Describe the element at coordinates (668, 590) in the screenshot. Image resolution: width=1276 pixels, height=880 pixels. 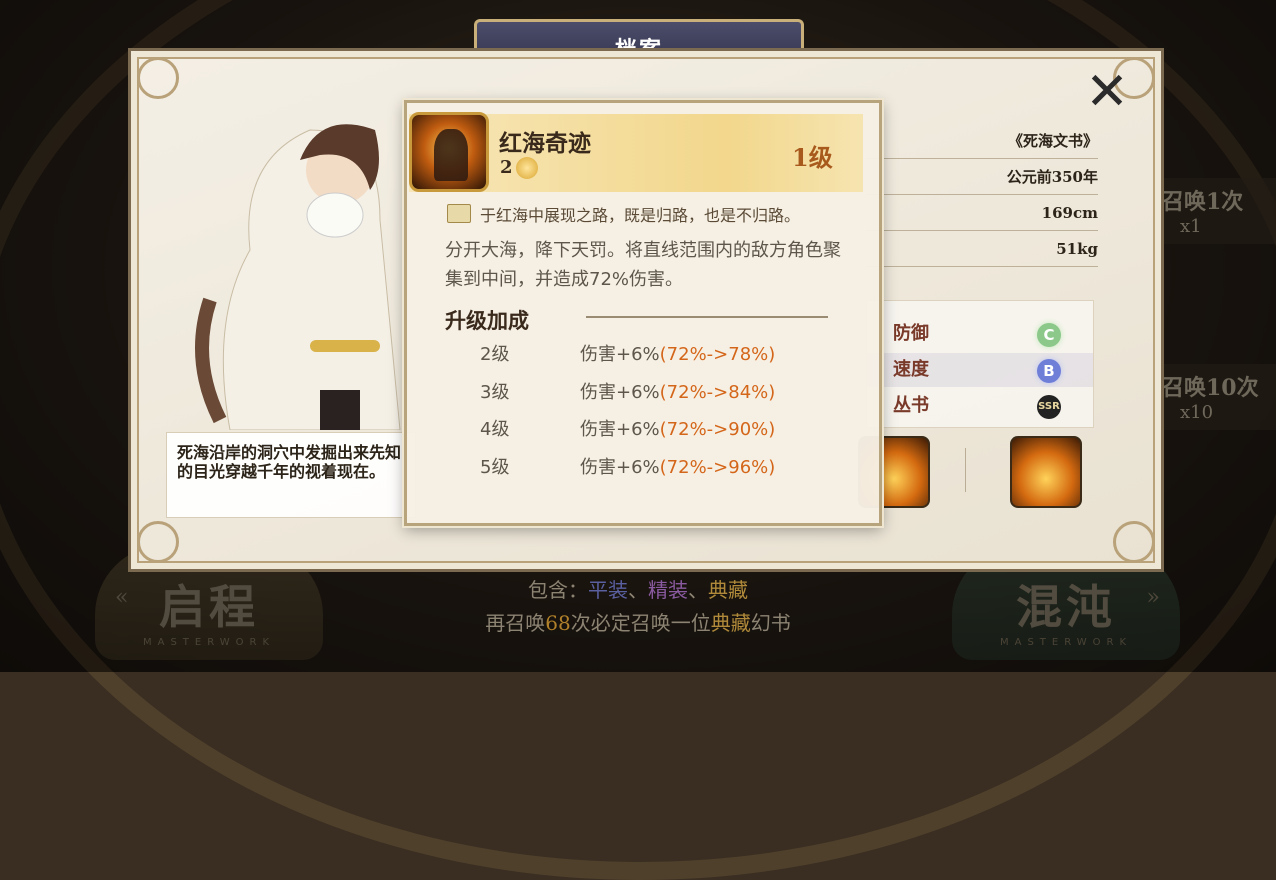
I see `pool-type-jingzhuang: 精装` at that location.